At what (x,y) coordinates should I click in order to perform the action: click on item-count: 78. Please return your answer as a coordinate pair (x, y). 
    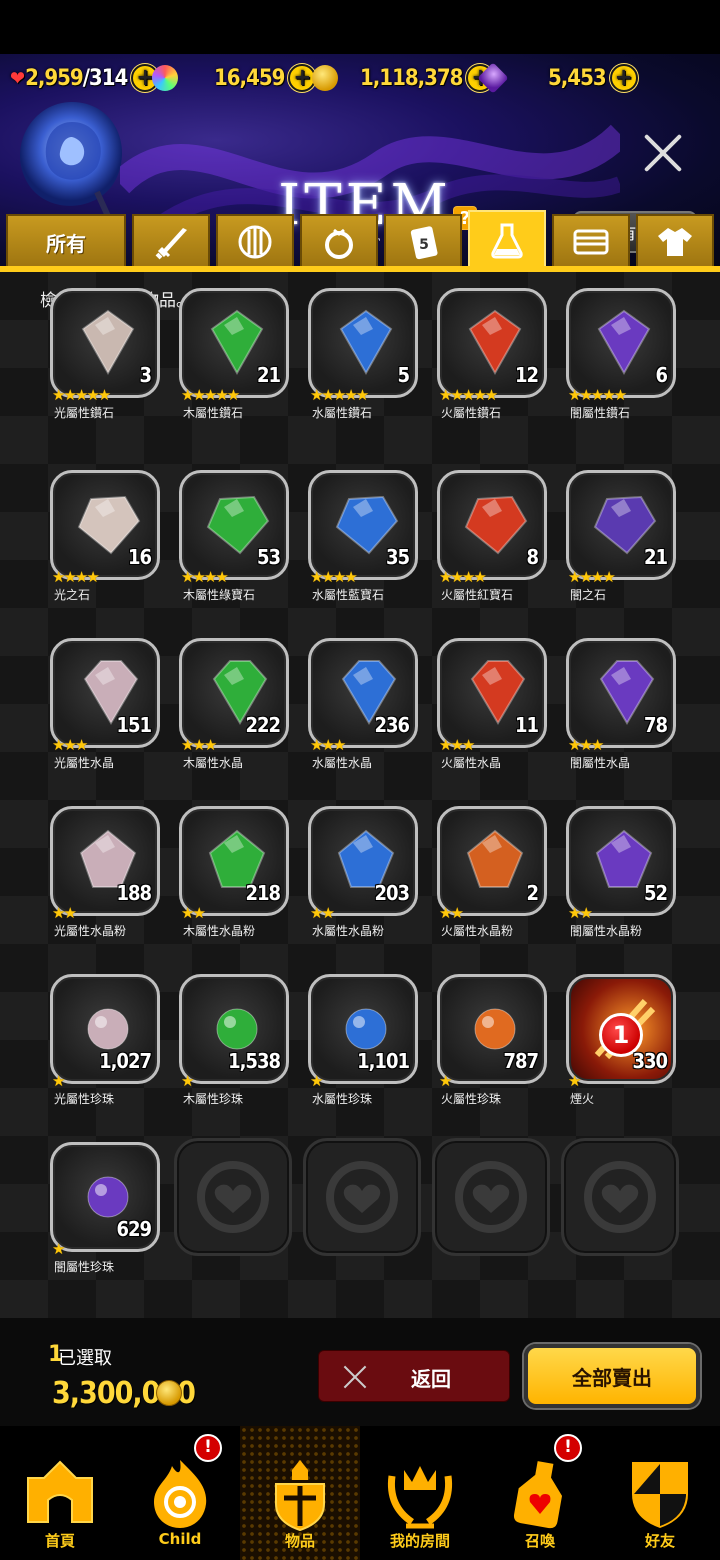
    Looking at the image, I should click on (655, 725).